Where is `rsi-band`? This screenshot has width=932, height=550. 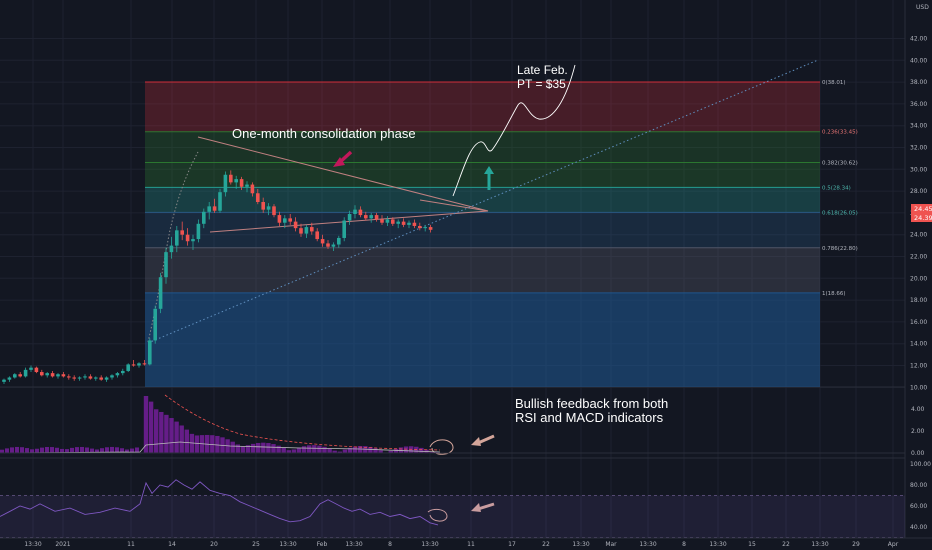
rsi-band is located at coordinates (452, 517).